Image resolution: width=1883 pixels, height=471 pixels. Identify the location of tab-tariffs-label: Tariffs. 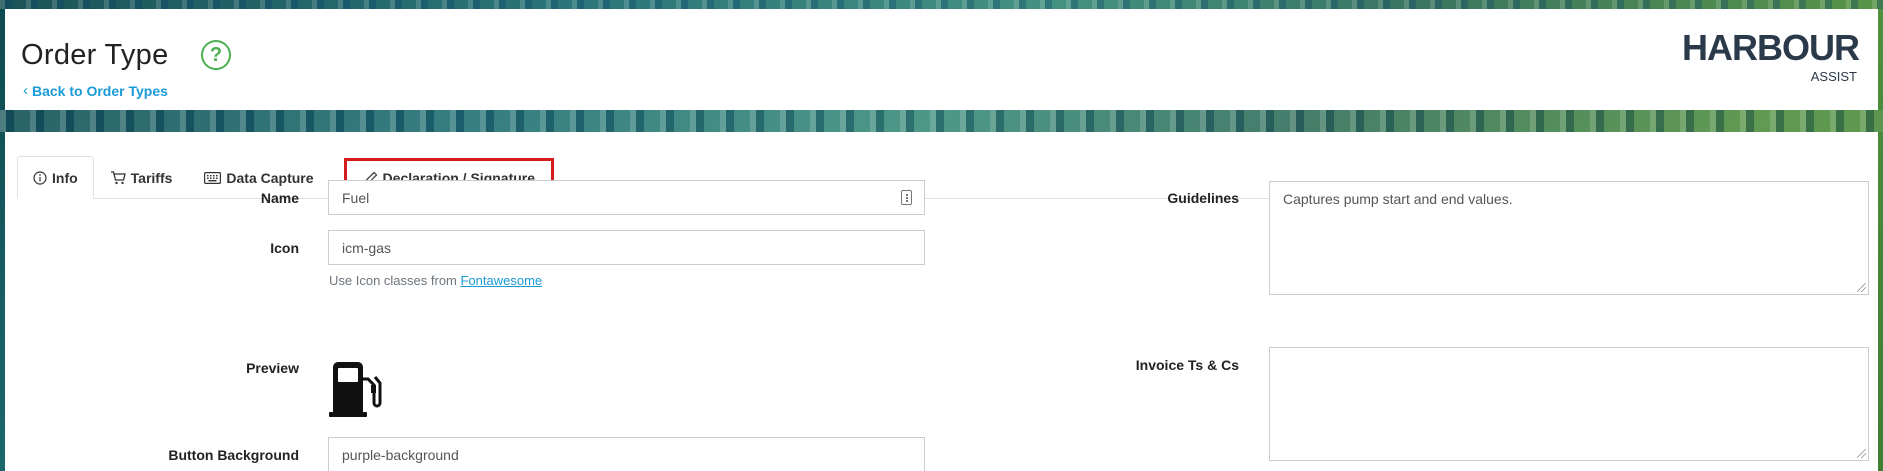
(151, 178).